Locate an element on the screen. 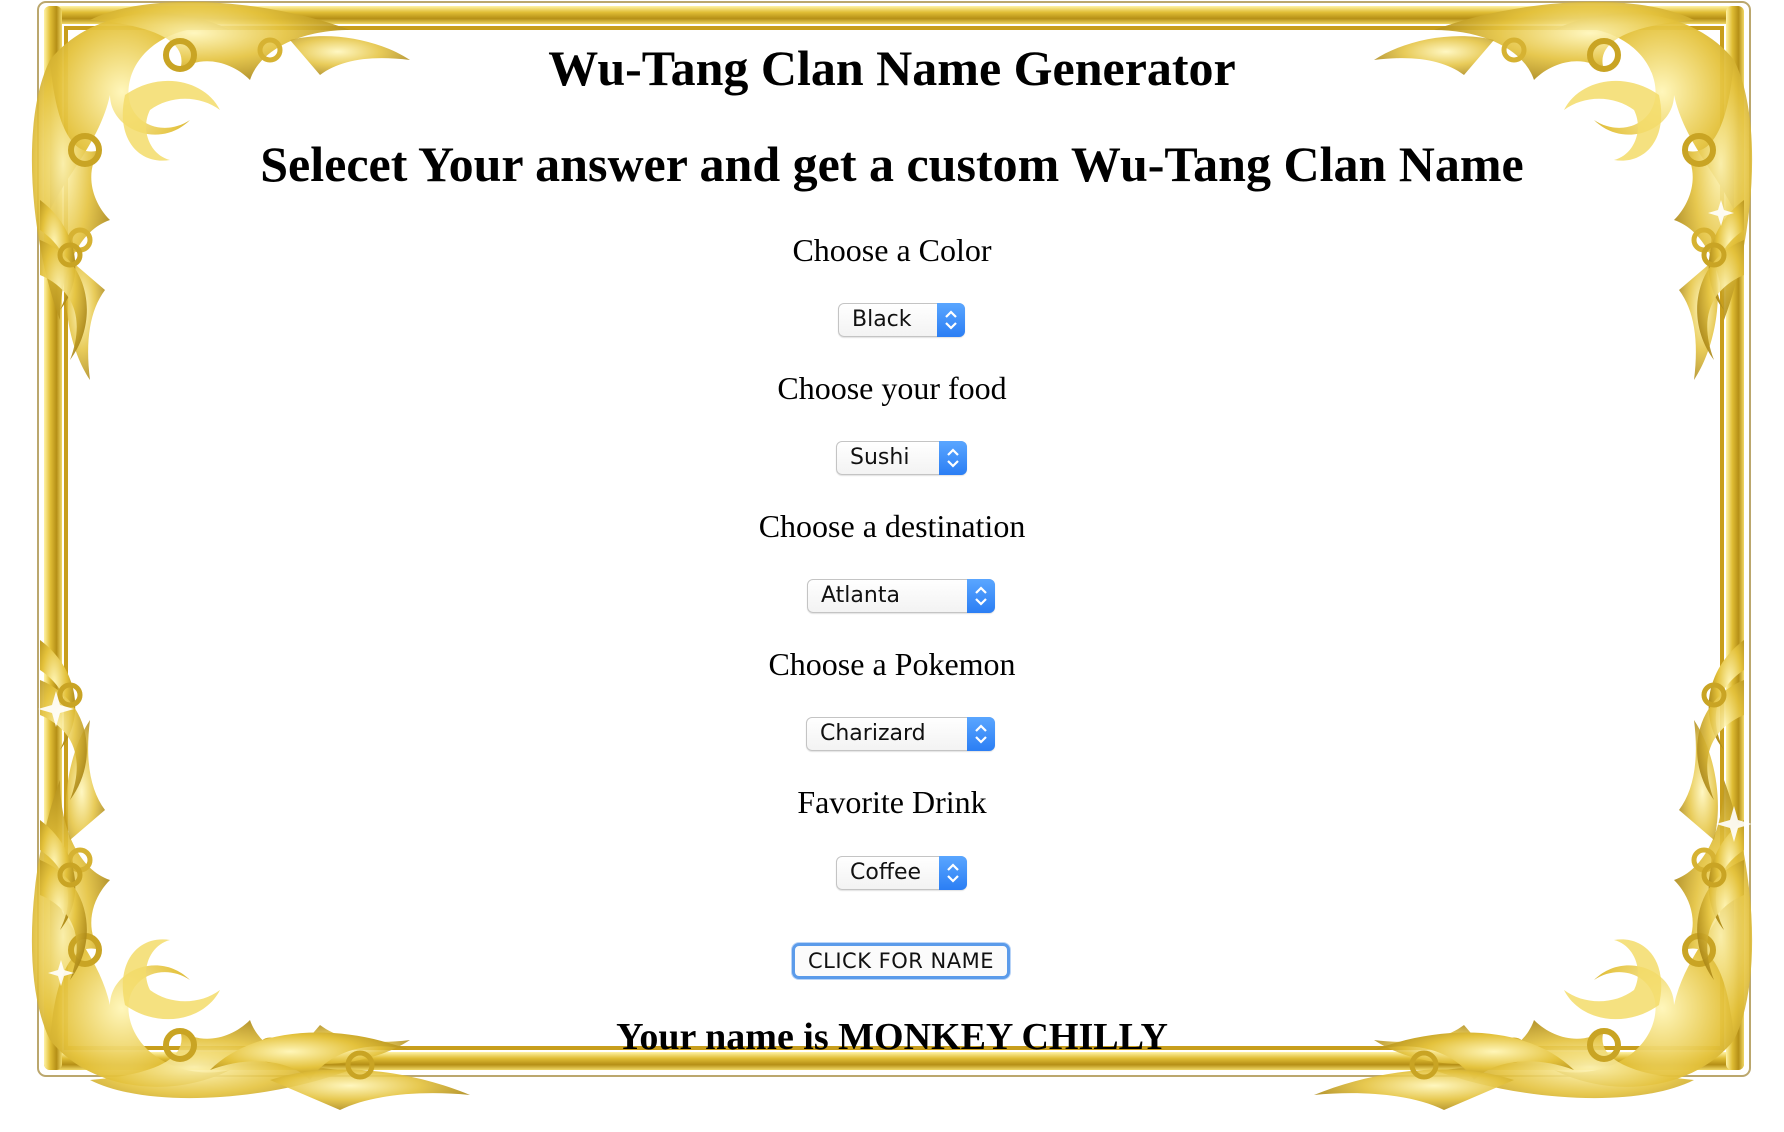  pokemon-select-value: Charizard is located at coordinates (873, 733).